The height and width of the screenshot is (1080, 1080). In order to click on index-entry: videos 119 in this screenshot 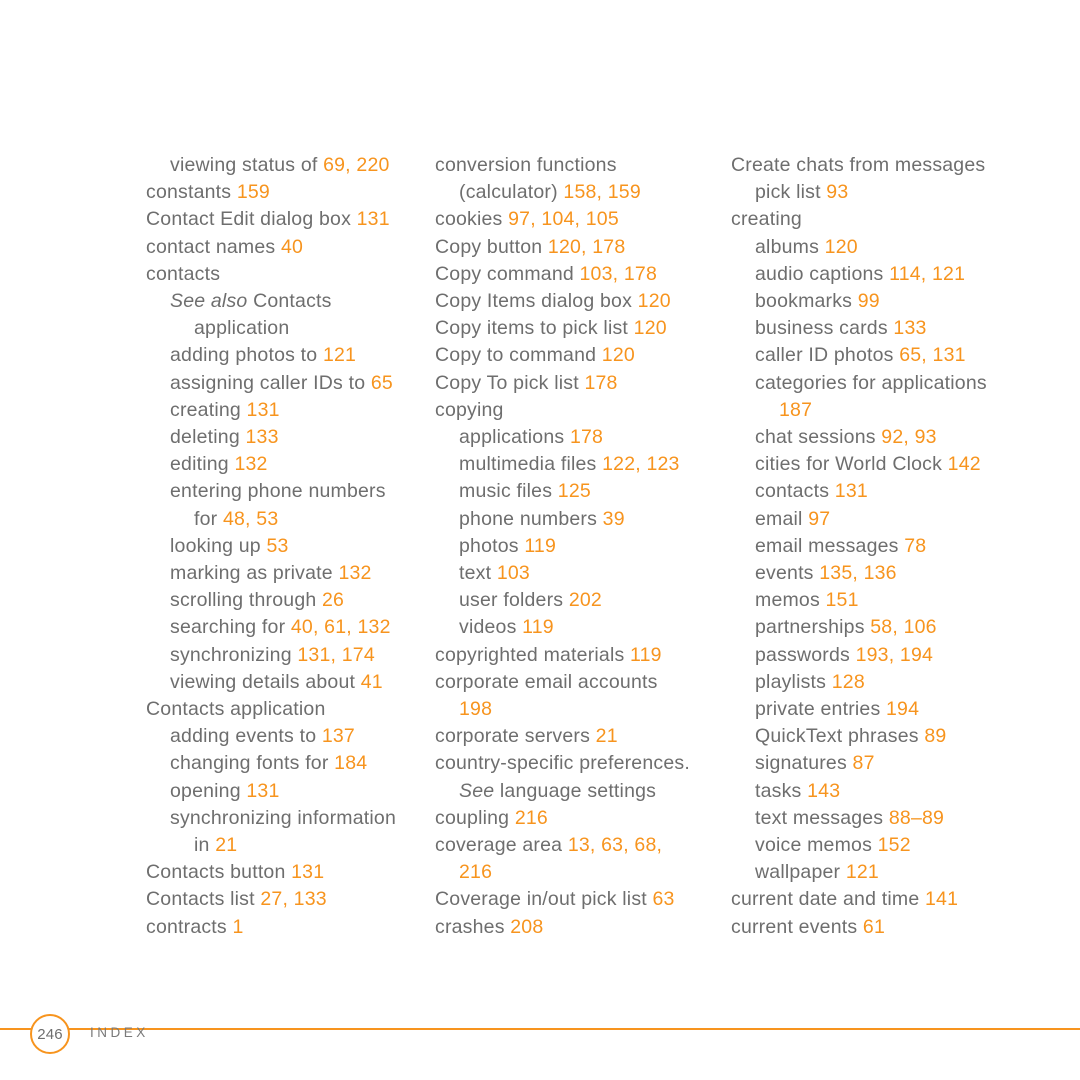, I will do `click(589, 627)`.